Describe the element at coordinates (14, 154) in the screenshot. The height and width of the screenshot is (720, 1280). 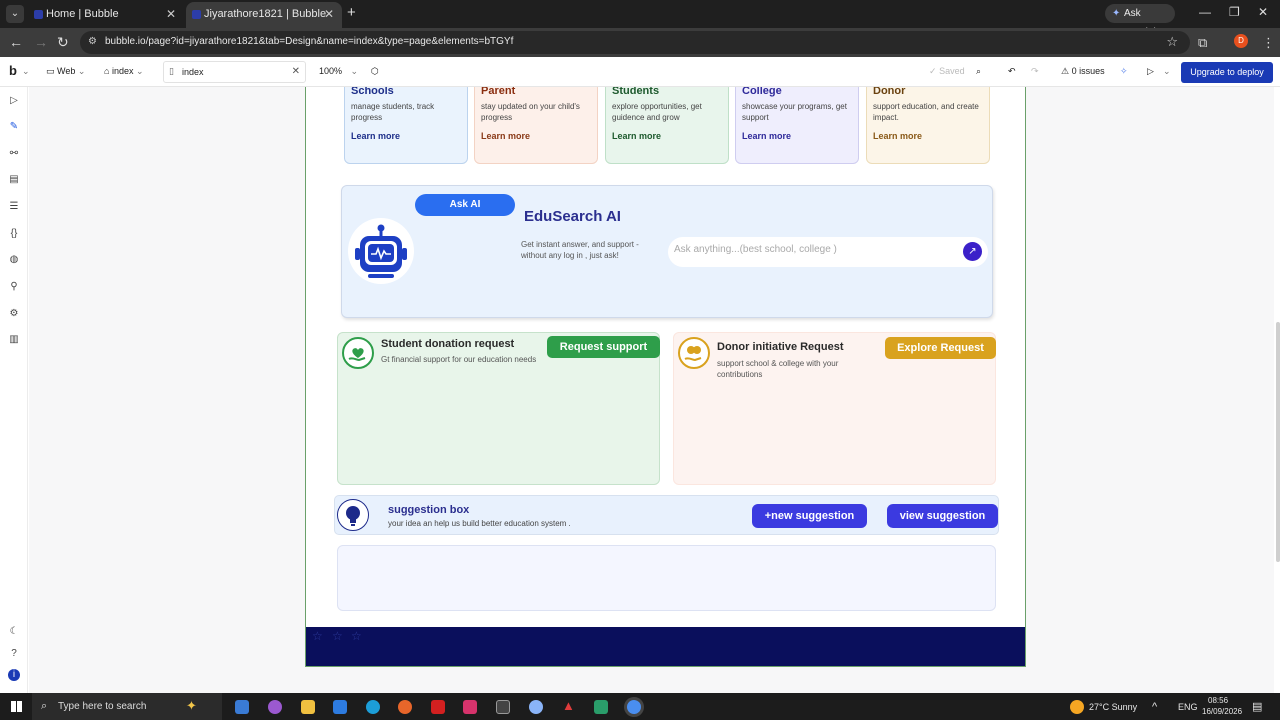
I see `workflow-icon: ⚯` at that location.